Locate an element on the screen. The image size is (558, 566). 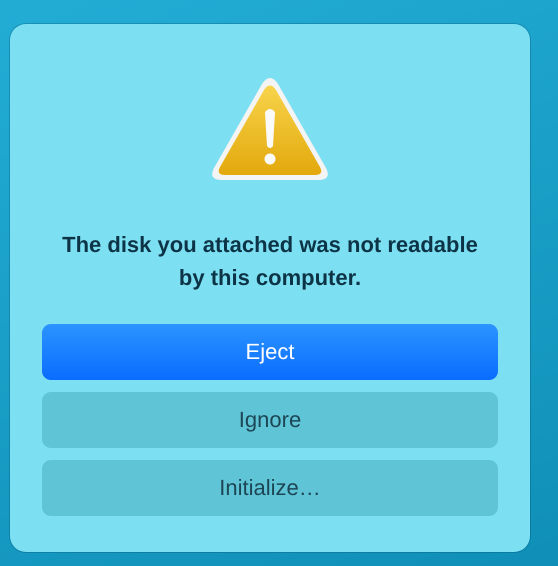
alert-message: The disk you attached was not readable by this computer. is located at coordinates (270, 261).